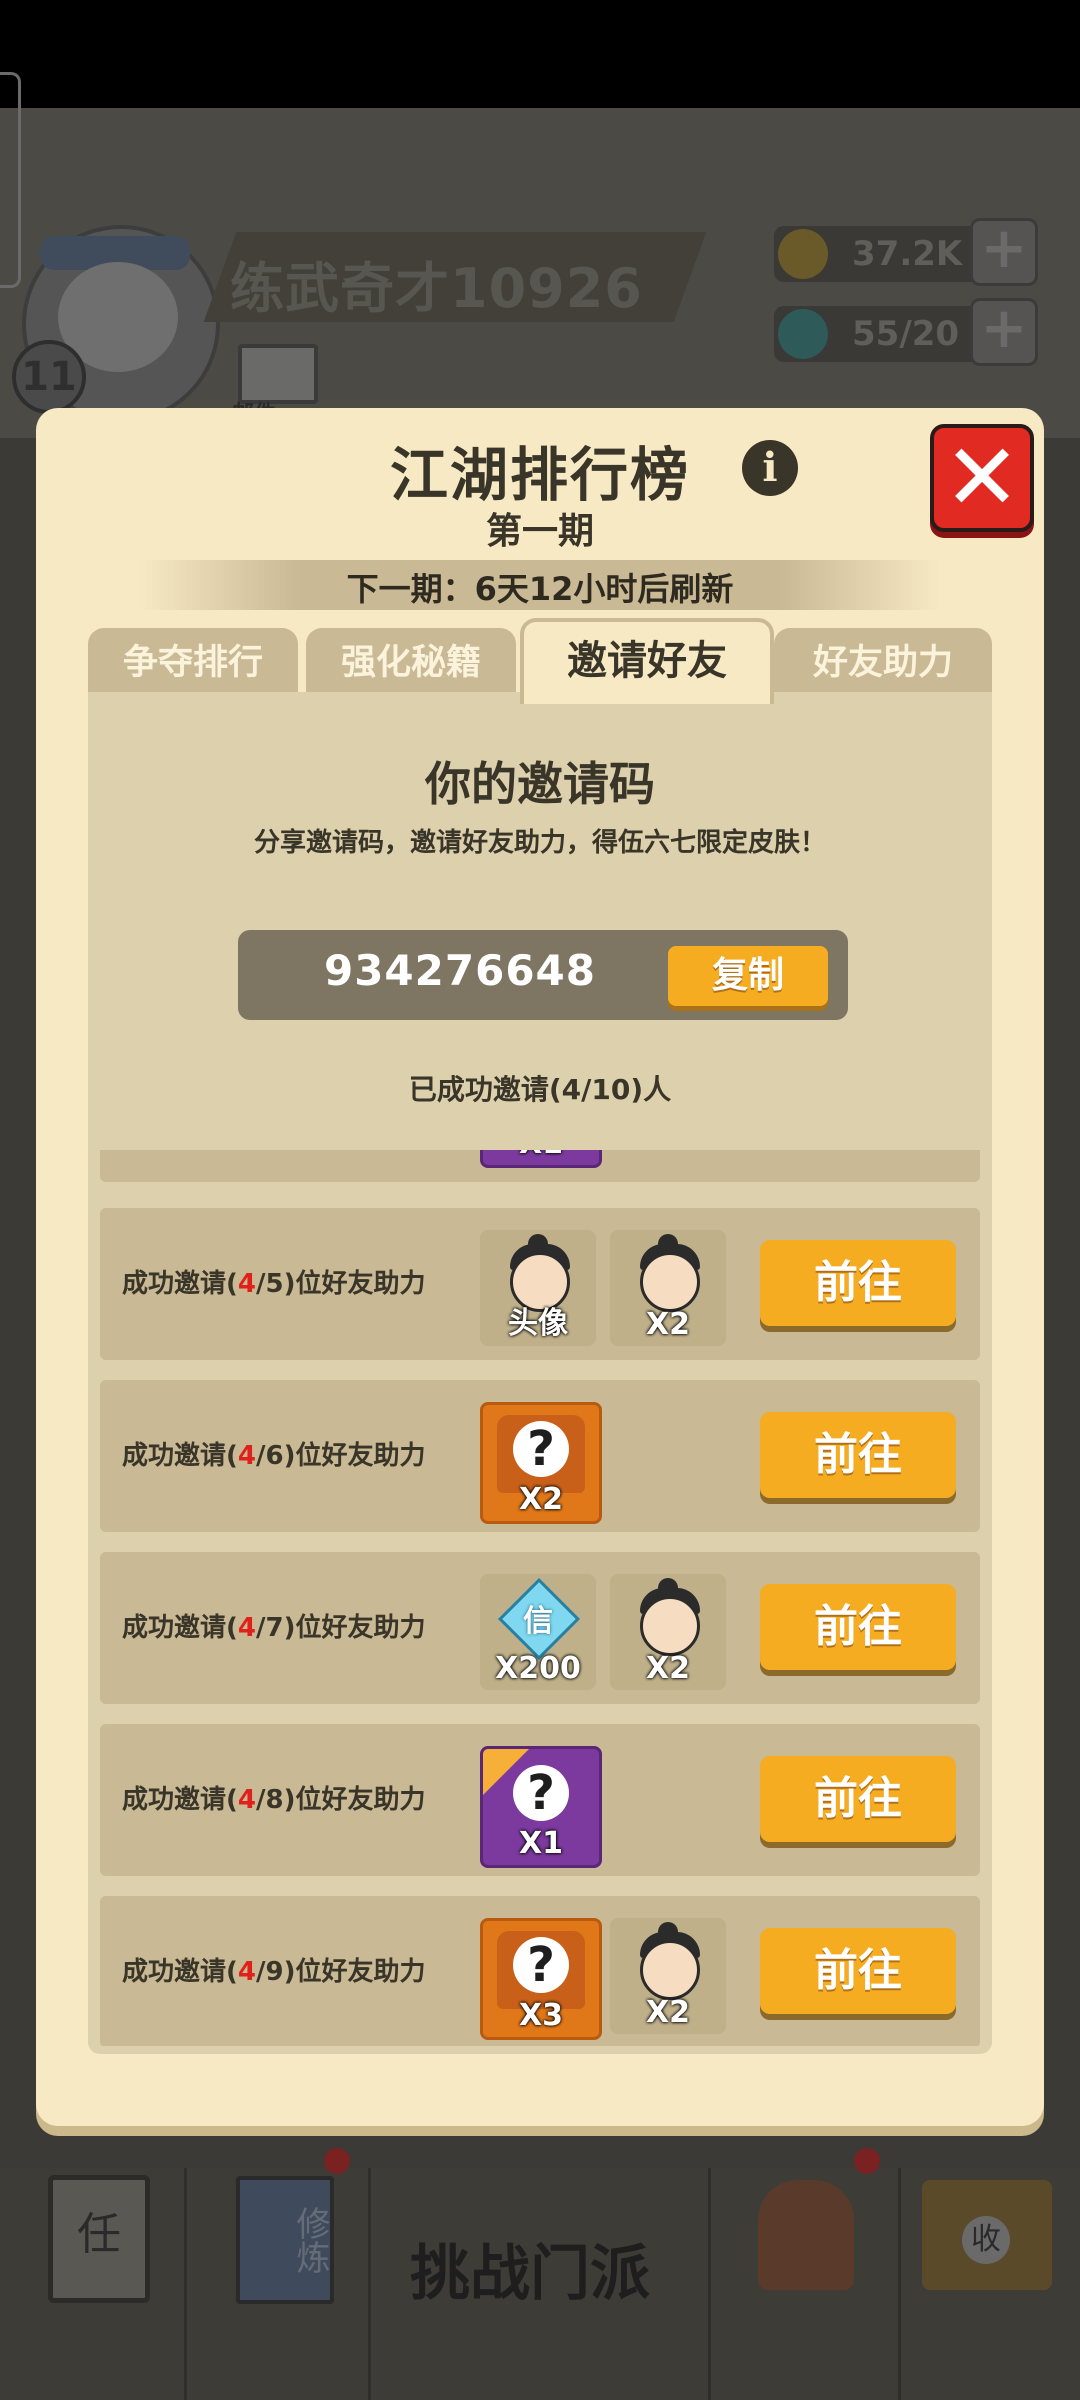 The image size is (1080, 2400). What do you see at coordinates (538, 1621) in the screenshot?
I see `diamond-label: 信` at bounding box center [538, 1621].